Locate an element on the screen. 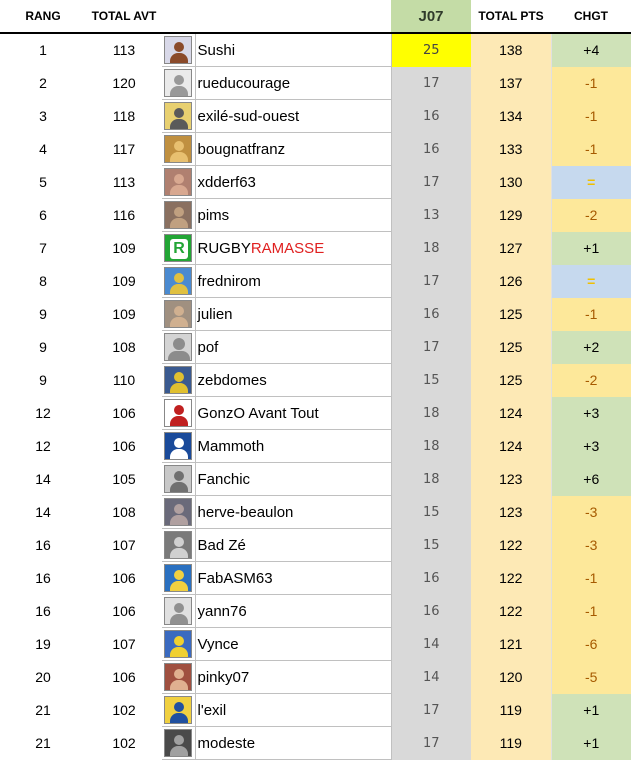 This screenshot has width=633, height=760. mascot-avatar is located at coordinates (178, 281).